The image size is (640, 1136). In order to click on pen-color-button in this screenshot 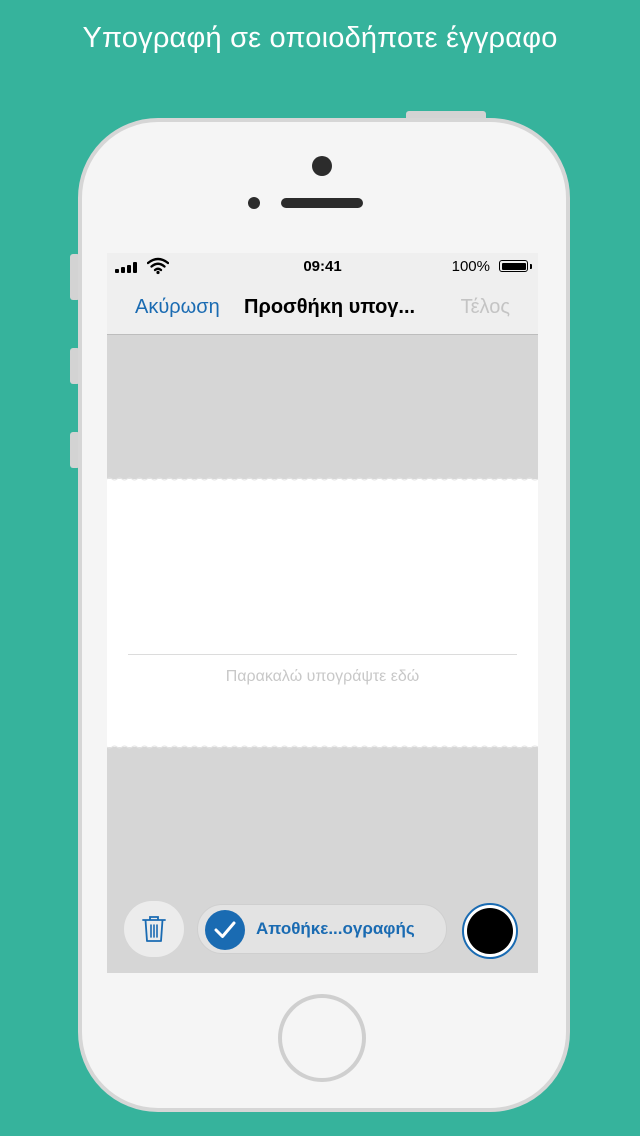, I will do `click(490, 931)`.